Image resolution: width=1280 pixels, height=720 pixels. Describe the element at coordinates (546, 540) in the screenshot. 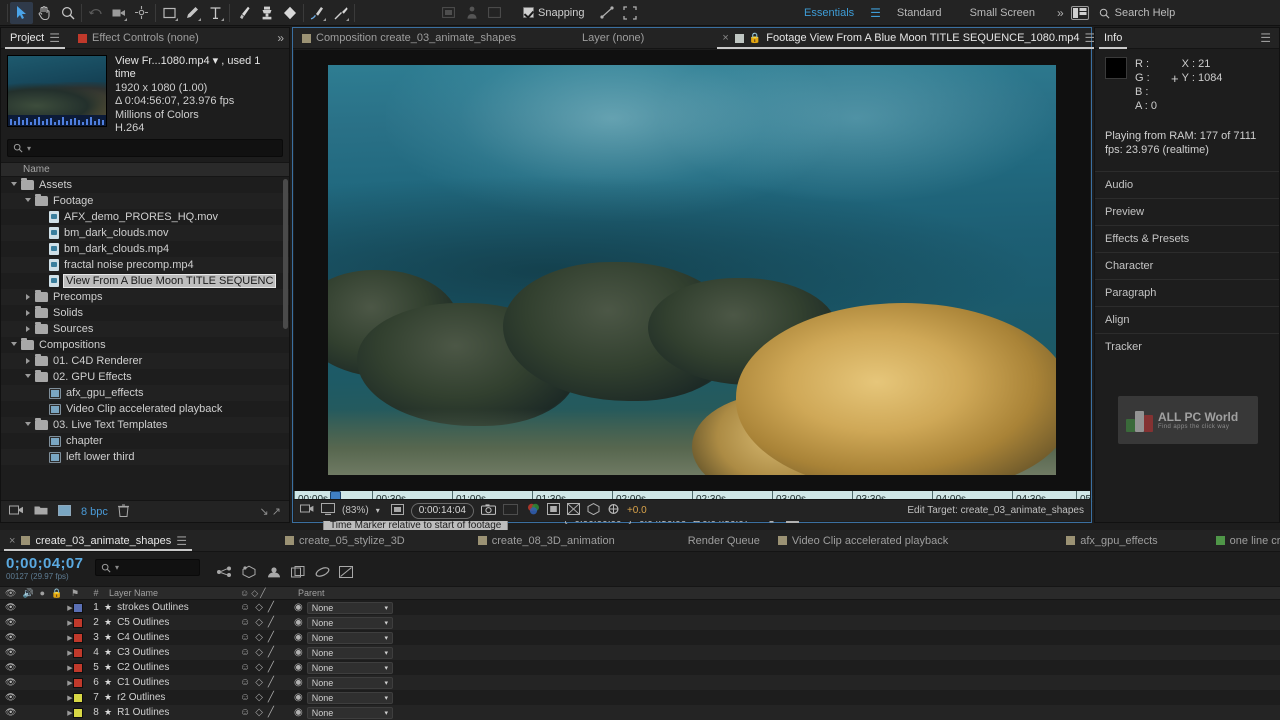

I see `timeline-tab: create_08_3D_animation` at that location.